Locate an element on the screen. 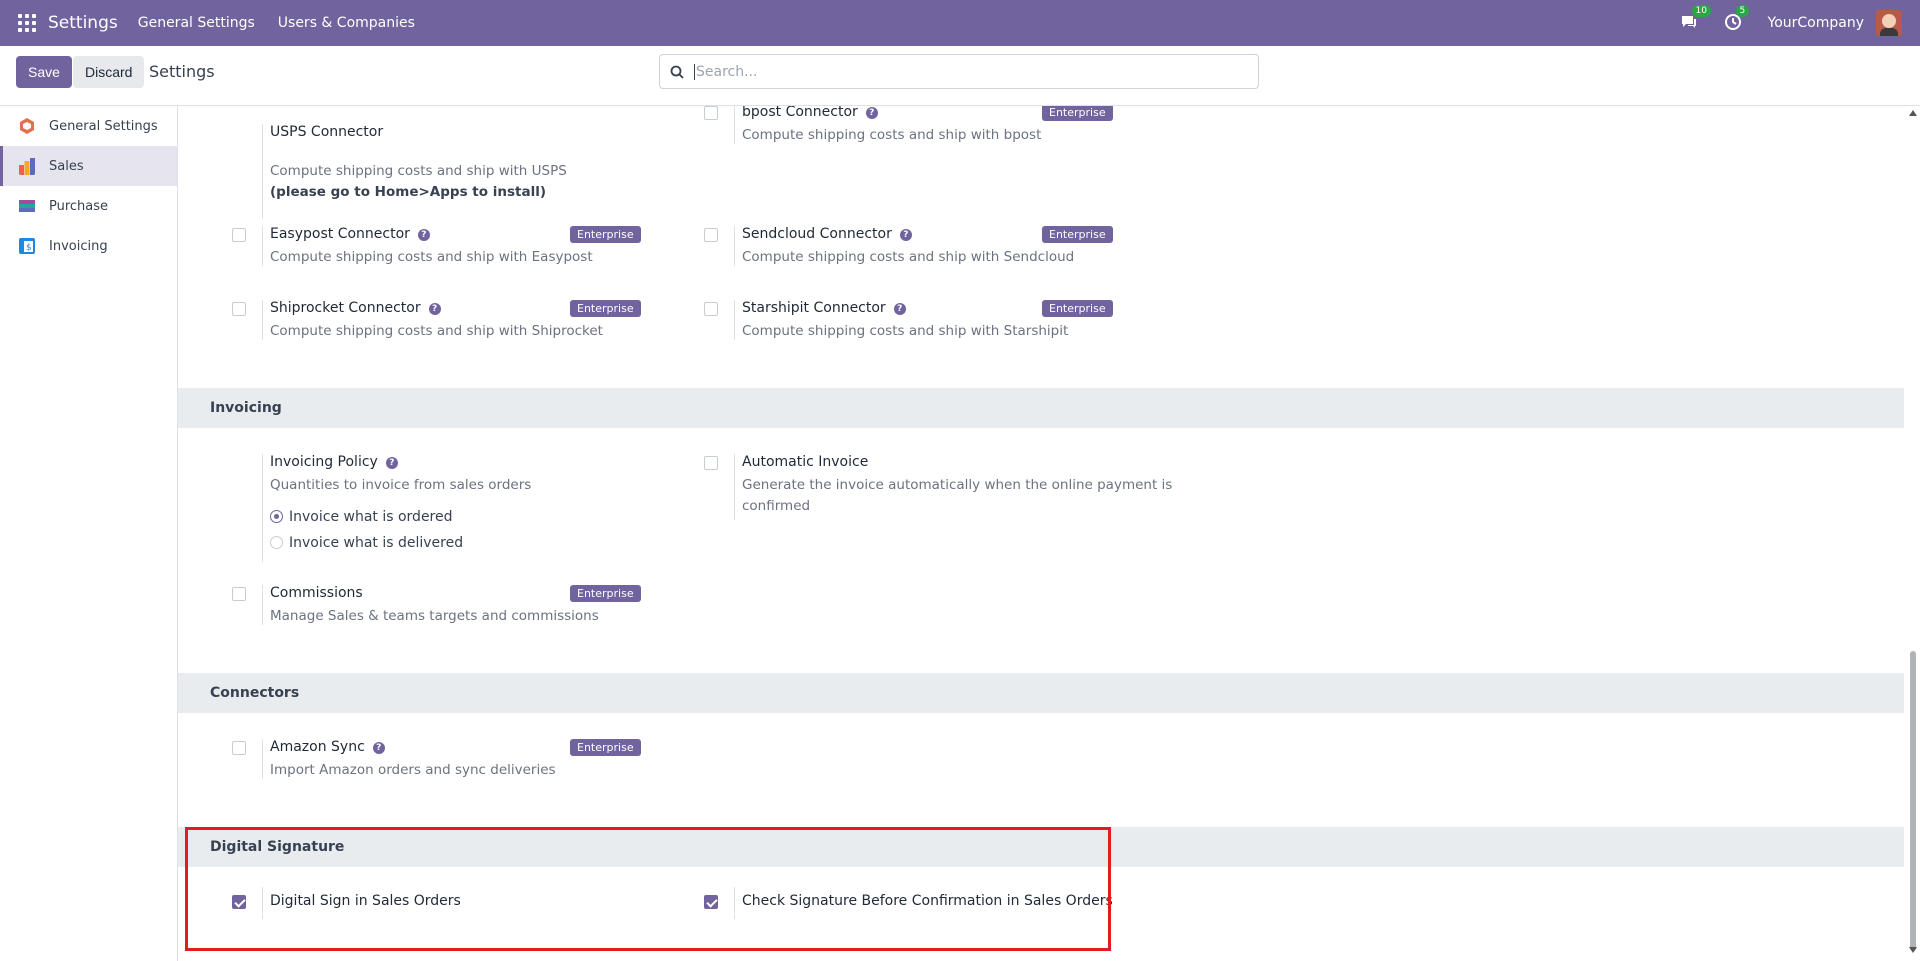 This screenshot has height=961, width=1920. setting-title: Commissions is located at coordinates (316, 593).